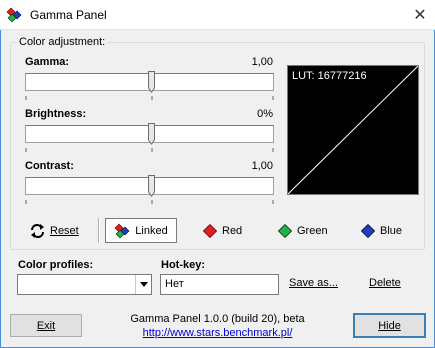  What do you see at coordinates (149, 150) in the screenshot?
I see `brightness-slider-ticks` at bounding box center [149, 150].